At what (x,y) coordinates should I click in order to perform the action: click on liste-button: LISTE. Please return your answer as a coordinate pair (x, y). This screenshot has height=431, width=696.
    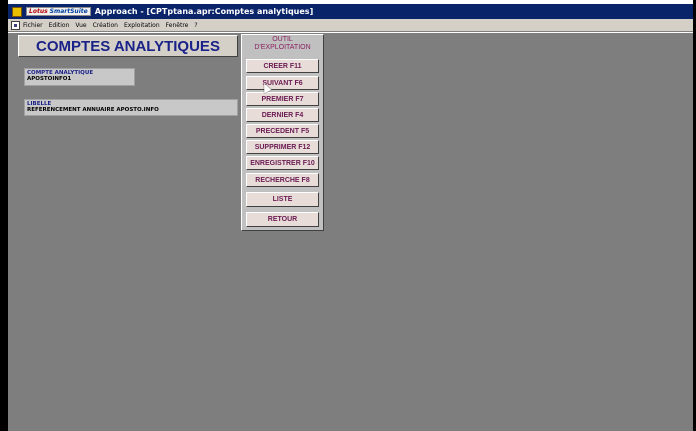
    Looking at the image, I should click on (282, 199).